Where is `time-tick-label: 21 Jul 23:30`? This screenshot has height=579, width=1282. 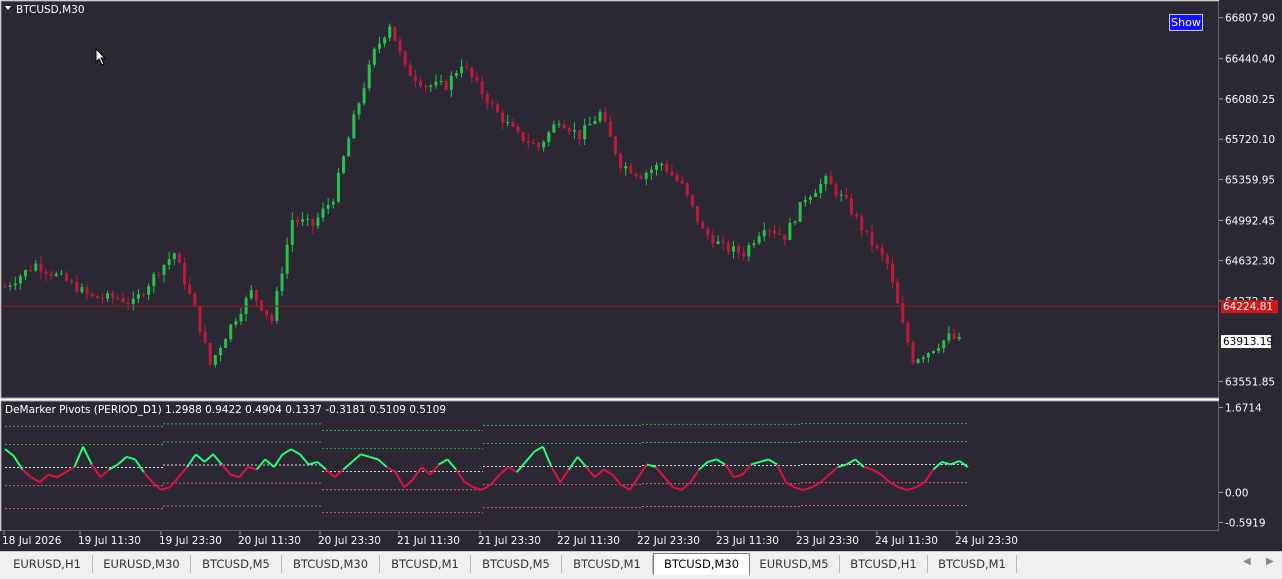 time-tick-label: 21 Jul 23:30 is located at coordinates (509, 541).